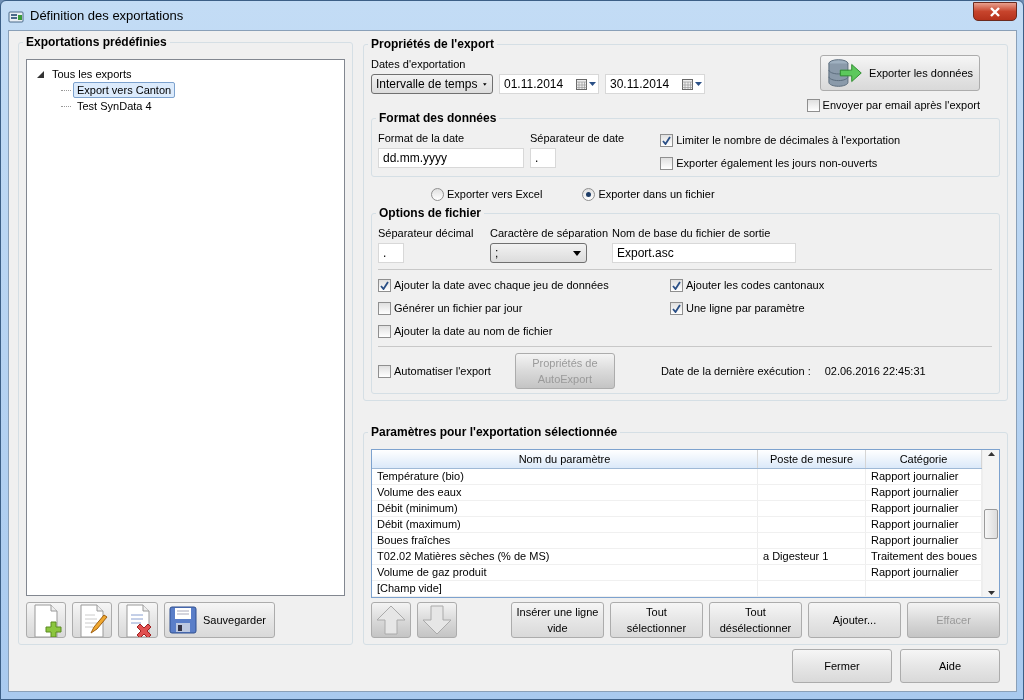  What do you see at coordinates (40, 74) in the screenshot?
I see `collapse-triangle-icon` at bounding box center [40, 74].